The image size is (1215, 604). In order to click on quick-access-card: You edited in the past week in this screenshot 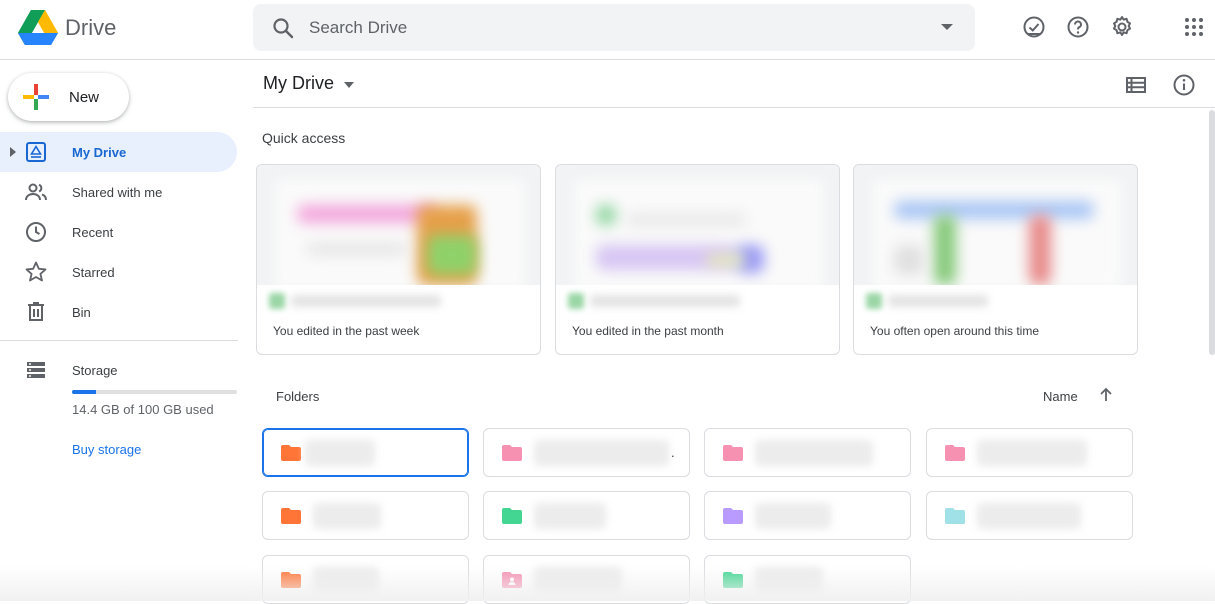, I will do `click(398, 259)`.